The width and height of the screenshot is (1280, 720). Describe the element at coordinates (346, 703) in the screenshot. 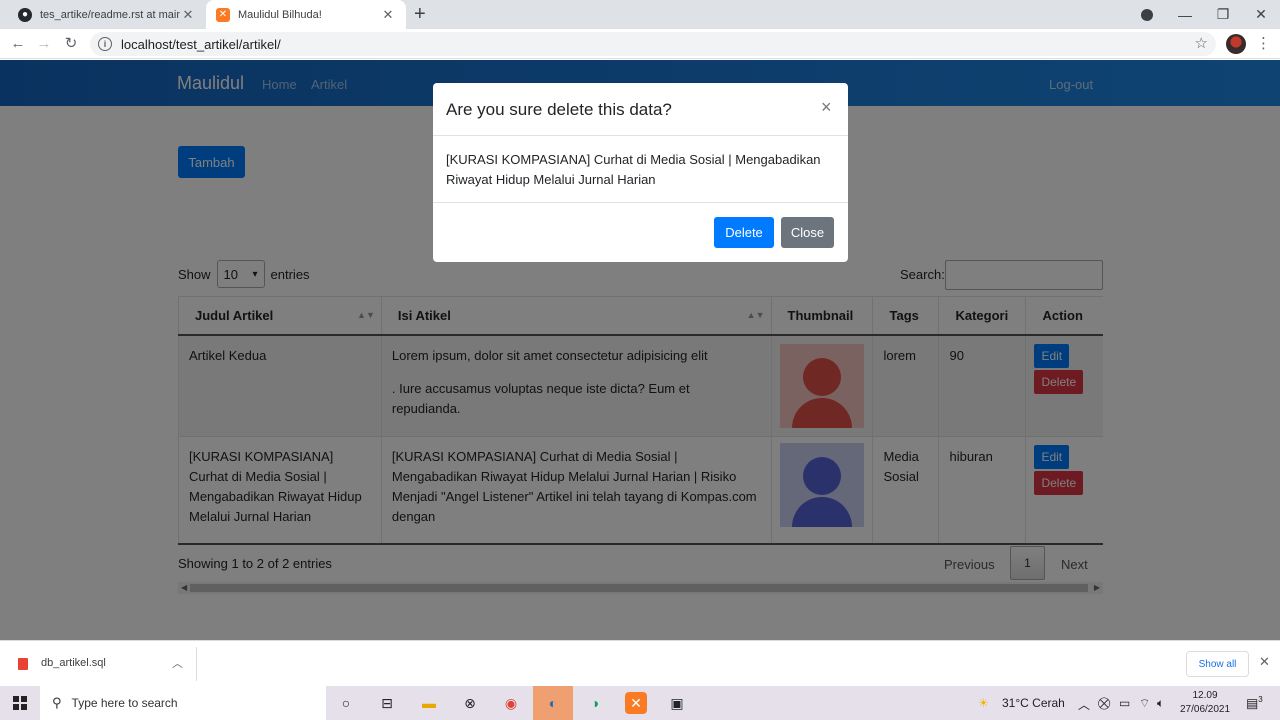

I see `cortana-icon: ○` at that location.